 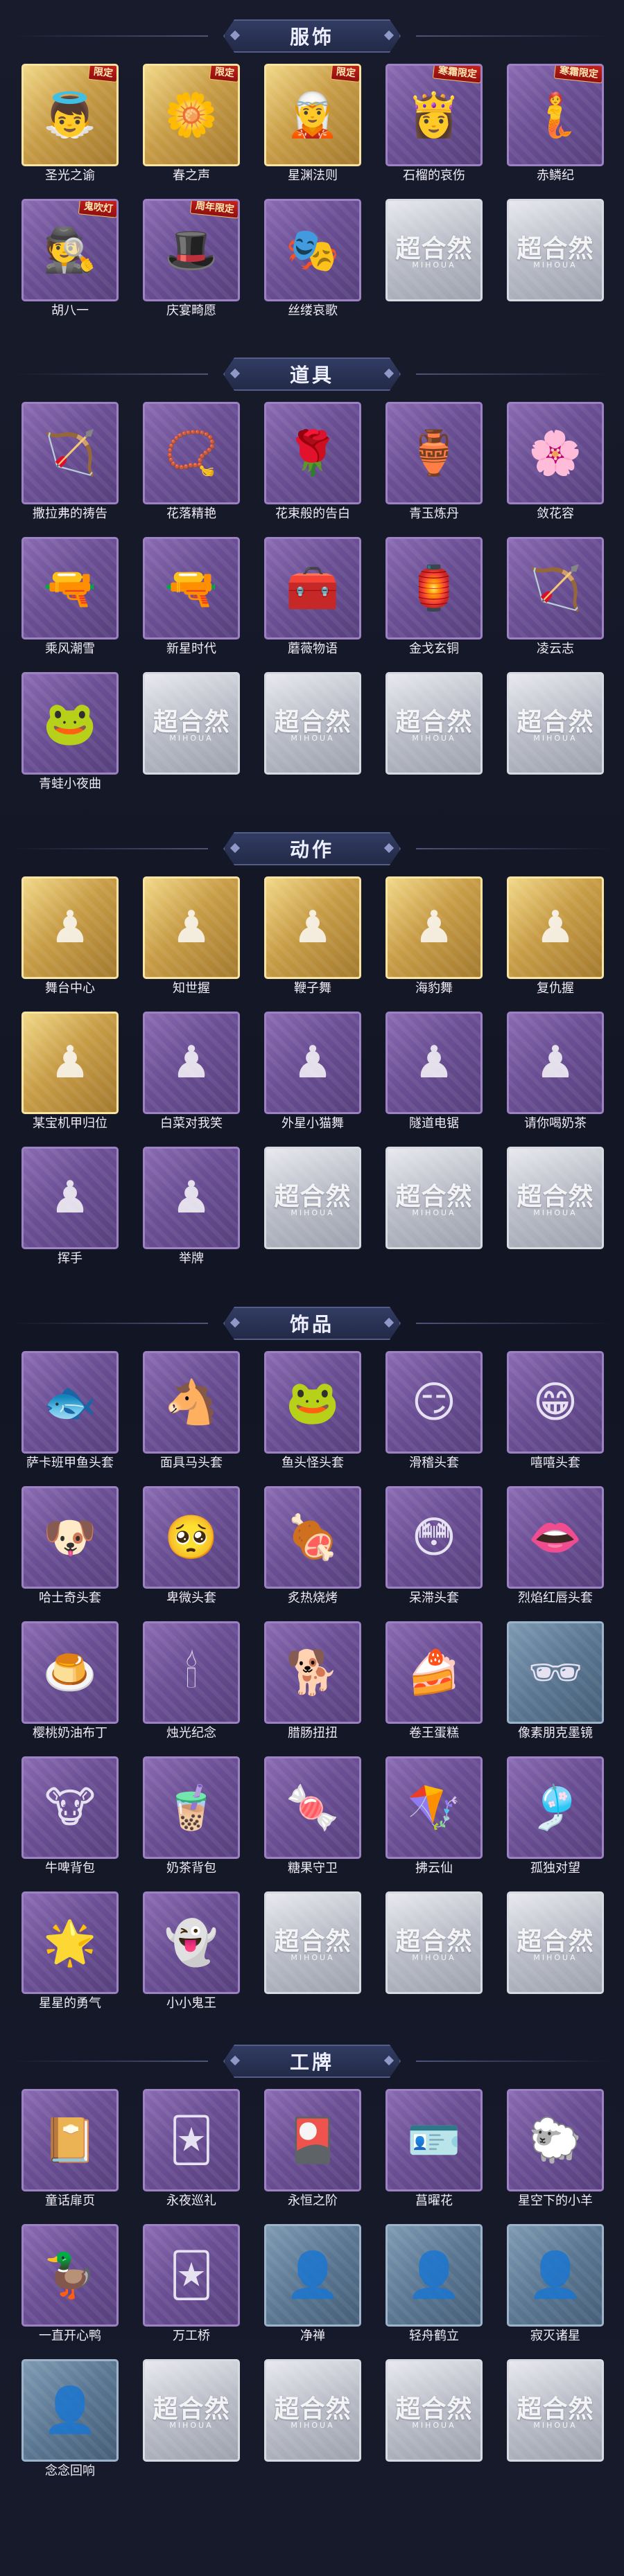 I want to click on item-card: 🍮, so click(x=70, y=1672).